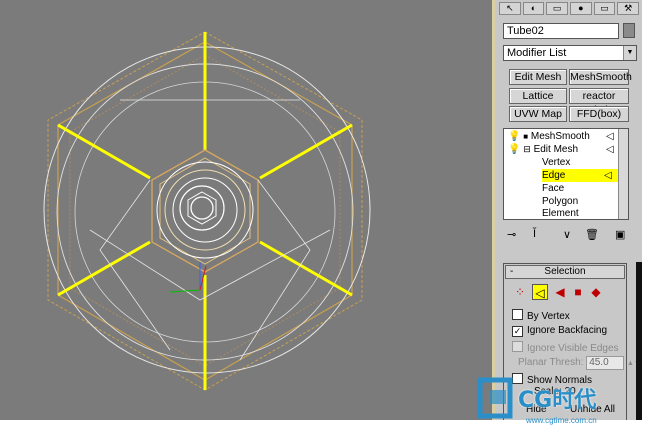  What do you see at coordinates (533, 8) in the screenshot?
I see `modify-tab-icon: ◐` at bounding box center [533, 8].